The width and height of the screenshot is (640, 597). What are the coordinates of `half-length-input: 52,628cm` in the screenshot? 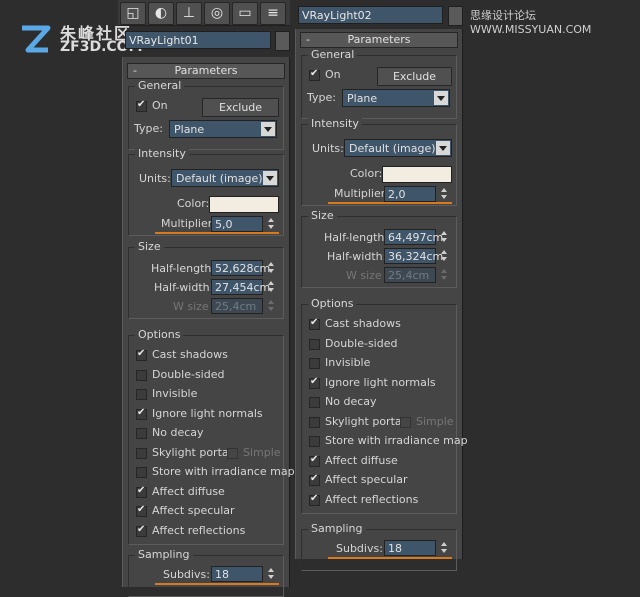 It's located at (240, 268).